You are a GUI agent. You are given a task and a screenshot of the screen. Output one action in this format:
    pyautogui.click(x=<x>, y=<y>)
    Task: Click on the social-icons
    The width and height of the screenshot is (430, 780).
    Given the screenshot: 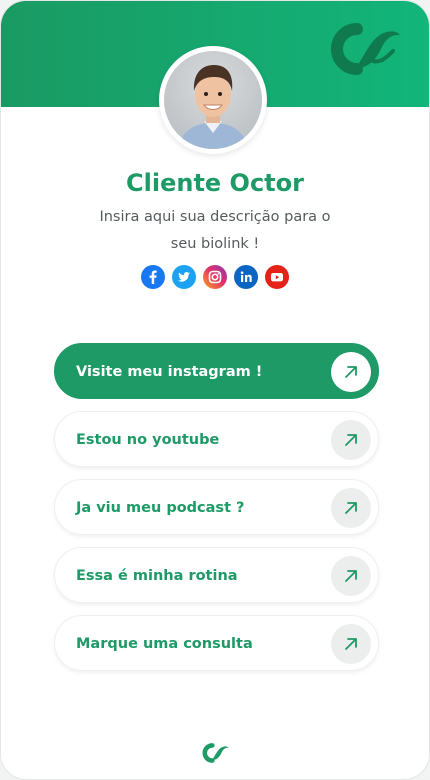 What is the action you would take?
    pyautogui.click(x=215, y=277)
    